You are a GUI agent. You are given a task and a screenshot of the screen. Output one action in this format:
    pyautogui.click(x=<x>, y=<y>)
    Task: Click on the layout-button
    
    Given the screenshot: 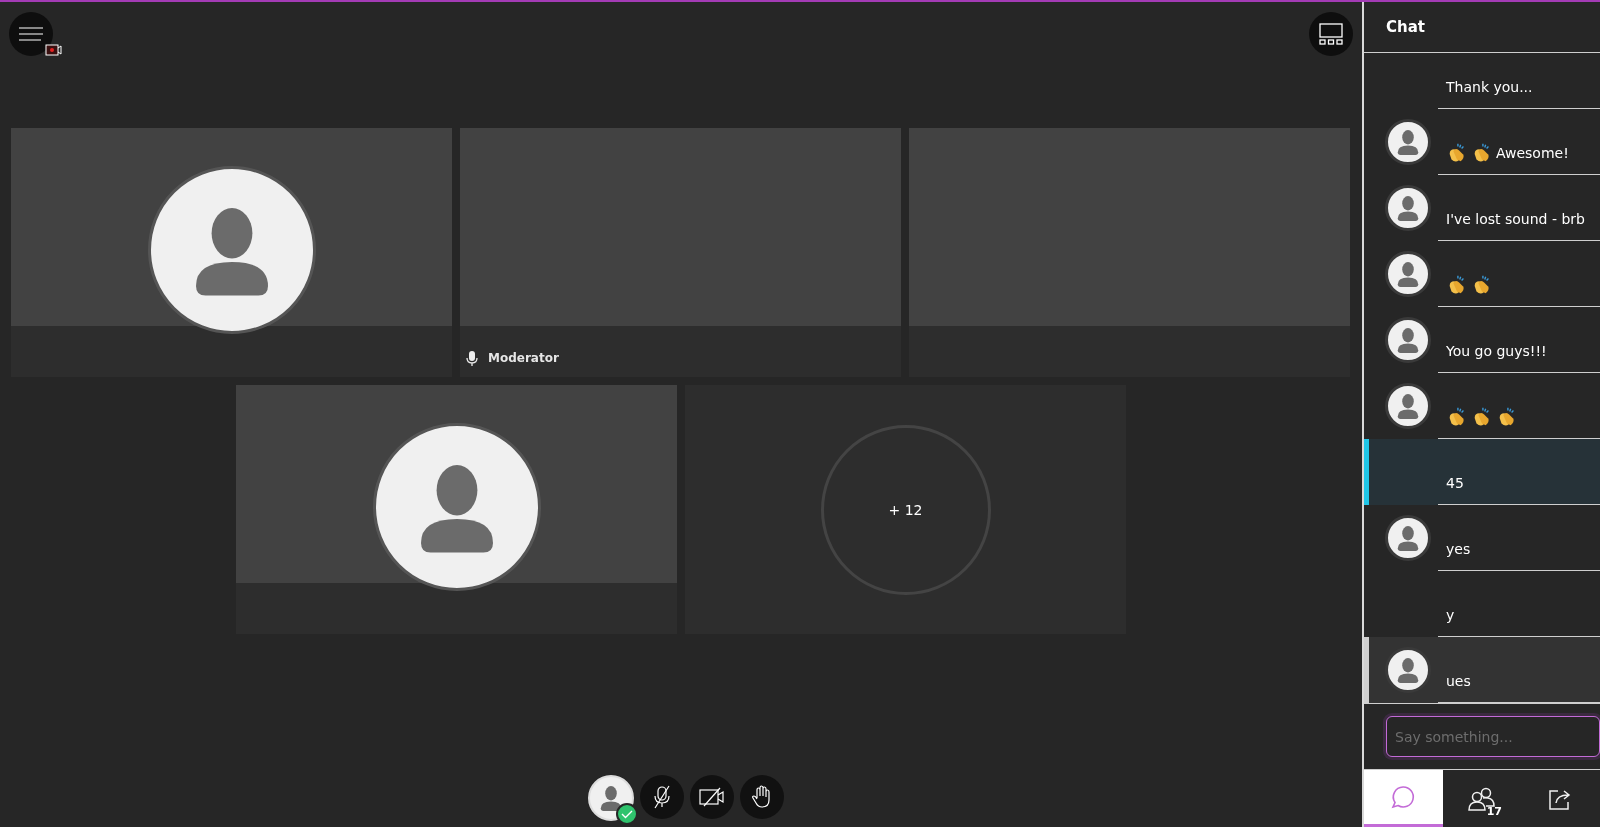 What is the action you would take?
    pyautogui.click(x=1331, y=34)
    